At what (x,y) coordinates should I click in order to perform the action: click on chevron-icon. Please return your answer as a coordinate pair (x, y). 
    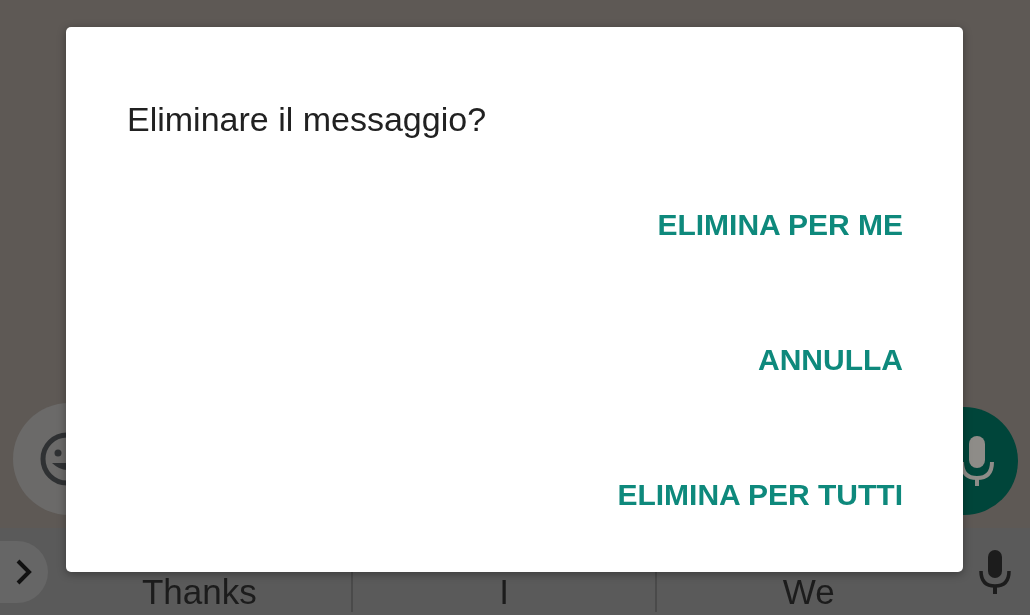
    Looking at the image, I should click on (24, 571).